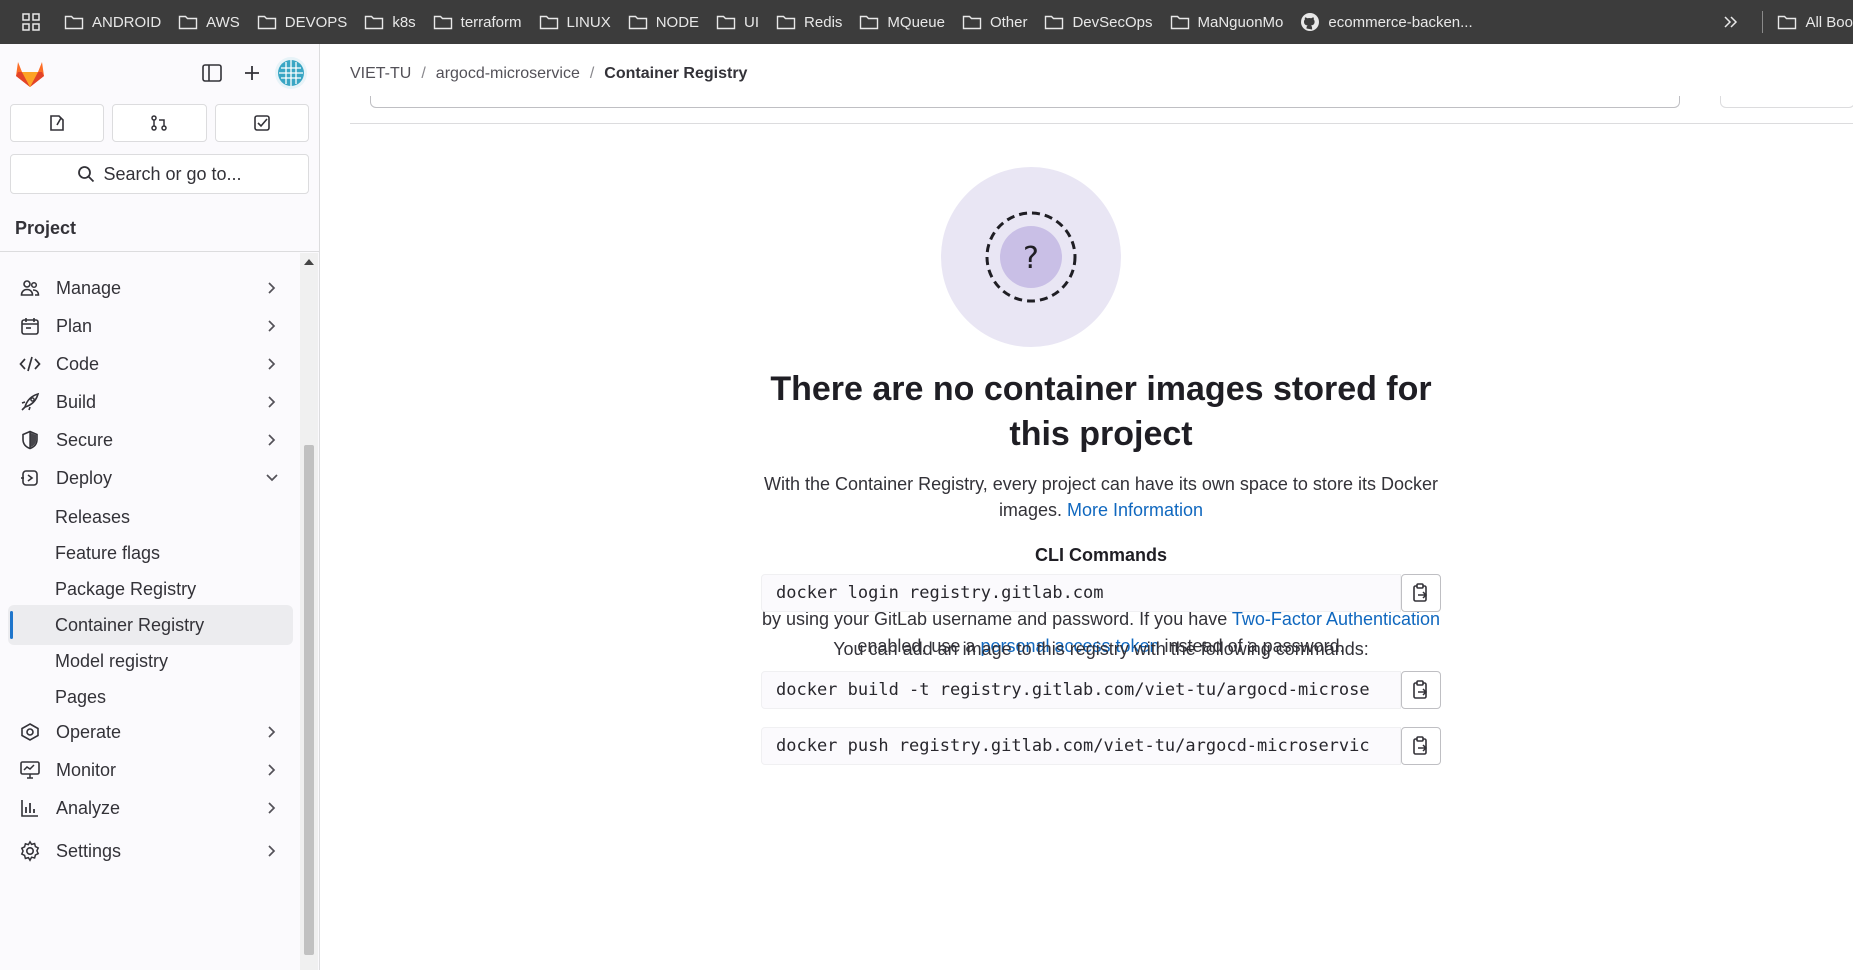 This screenshot has height=970, width=1853. Describe the element at coordinates (150, 625) in the screenshot. I see `sidebar-subitem-container-registry: Container Registry` at that location.